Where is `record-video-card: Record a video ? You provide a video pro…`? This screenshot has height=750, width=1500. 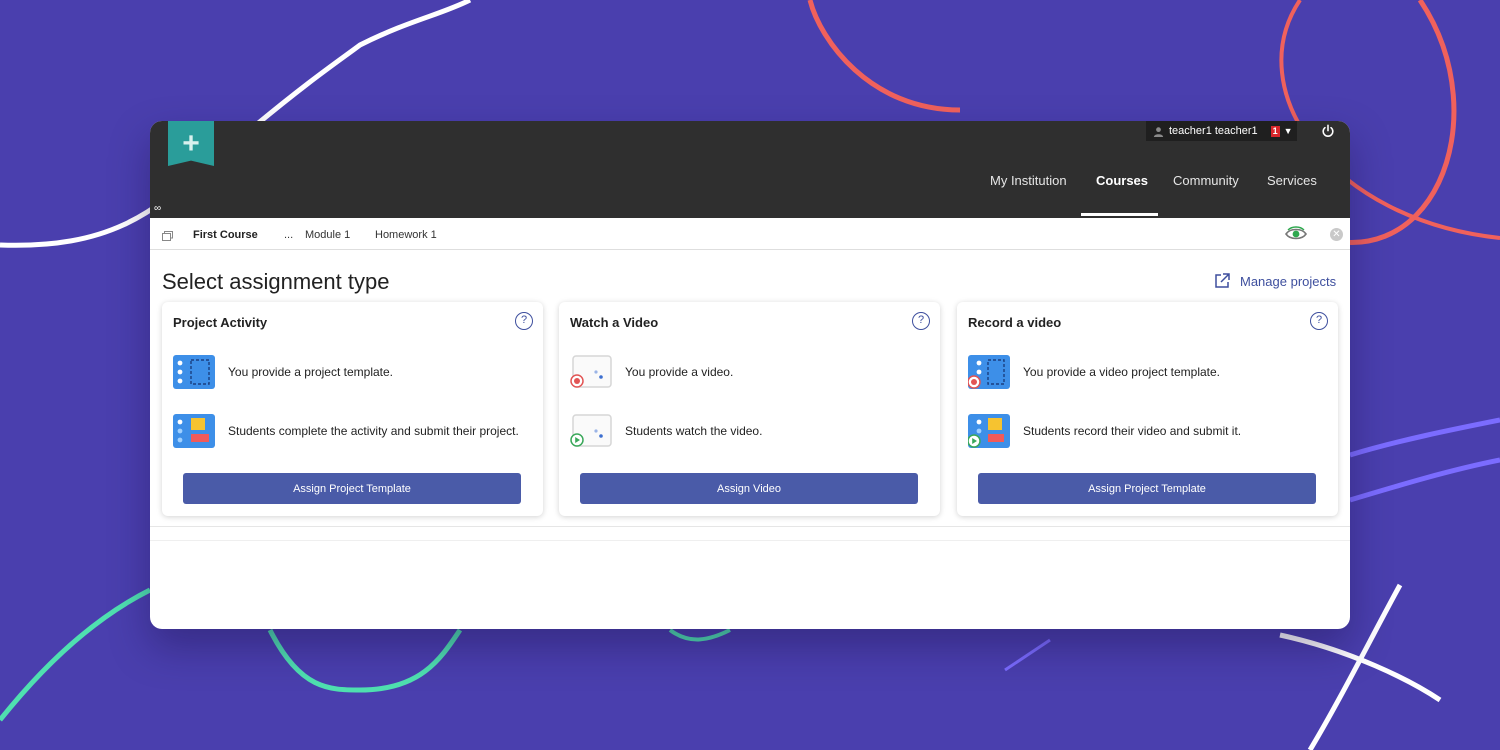 record-video-card: Record a video ? You provide a video pro… is located at coordinates (1147, 409).